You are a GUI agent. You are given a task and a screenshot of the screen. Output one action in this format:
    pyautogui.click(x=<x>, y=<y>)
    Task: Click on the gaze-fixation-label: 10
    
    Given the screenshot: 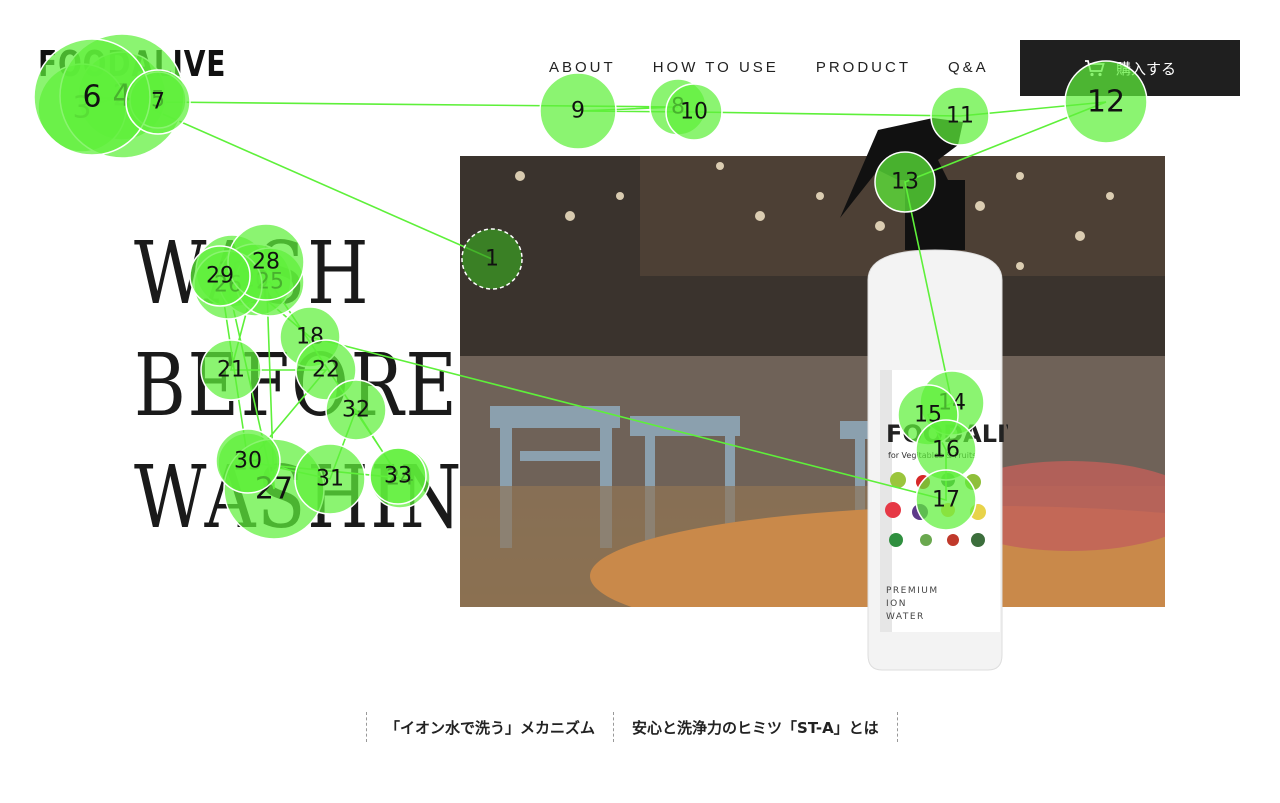 What is the action you would take?
    pyautogui.click(x=694, y=112)
    